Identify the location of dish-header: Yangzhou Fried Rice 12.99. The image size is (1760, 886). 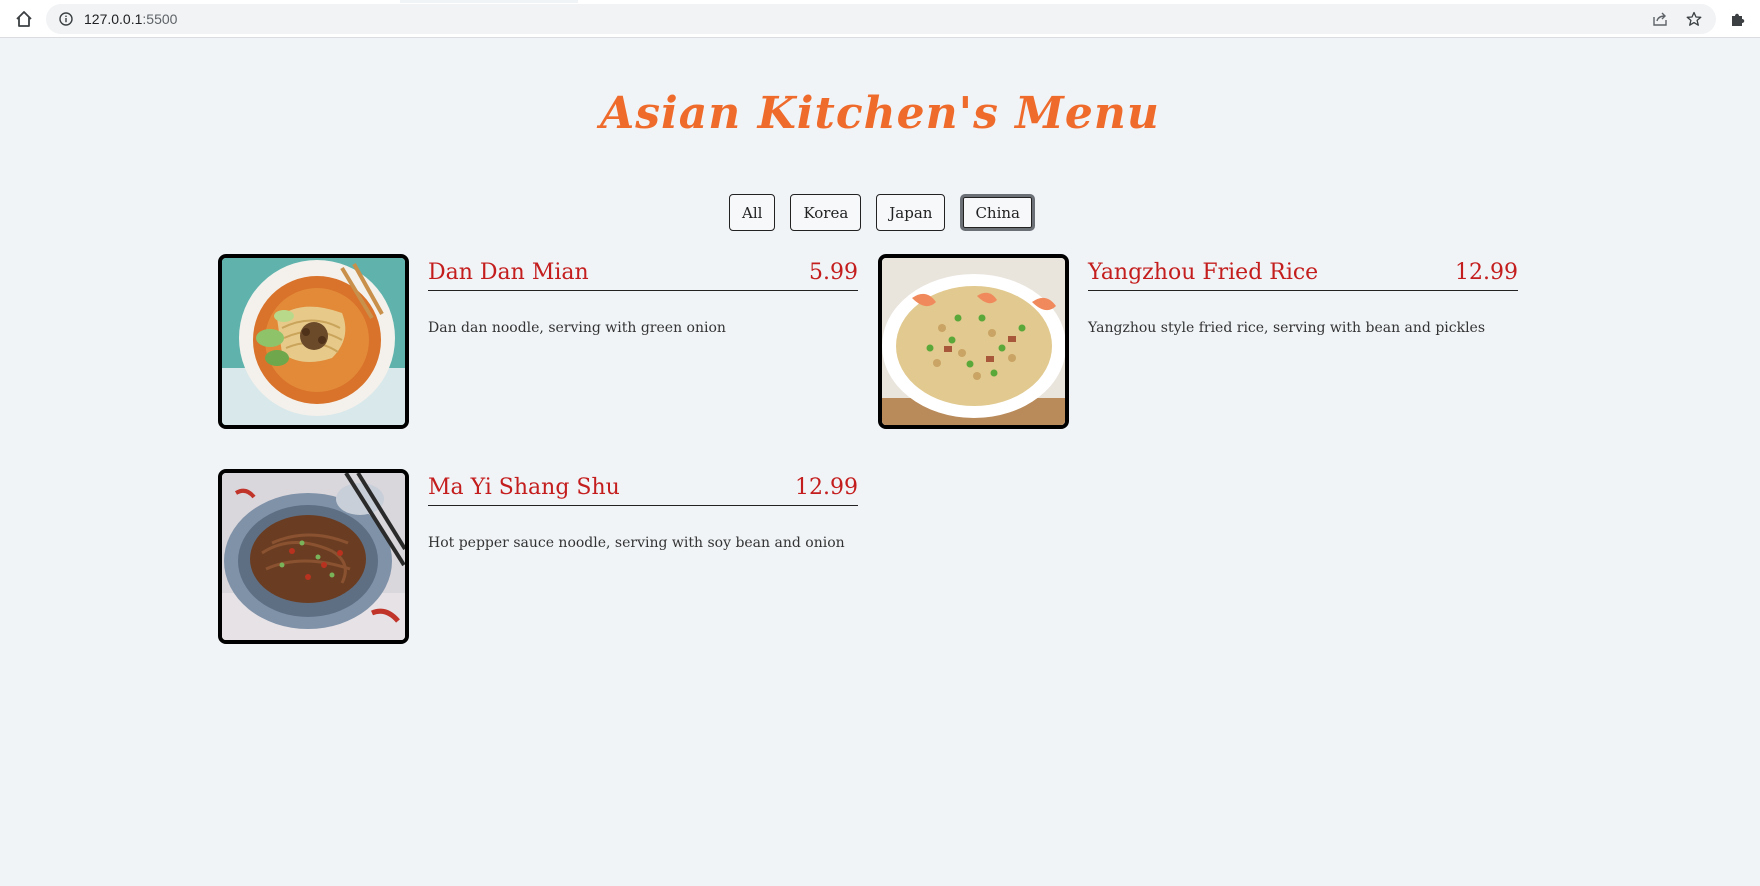
(1303, 272).